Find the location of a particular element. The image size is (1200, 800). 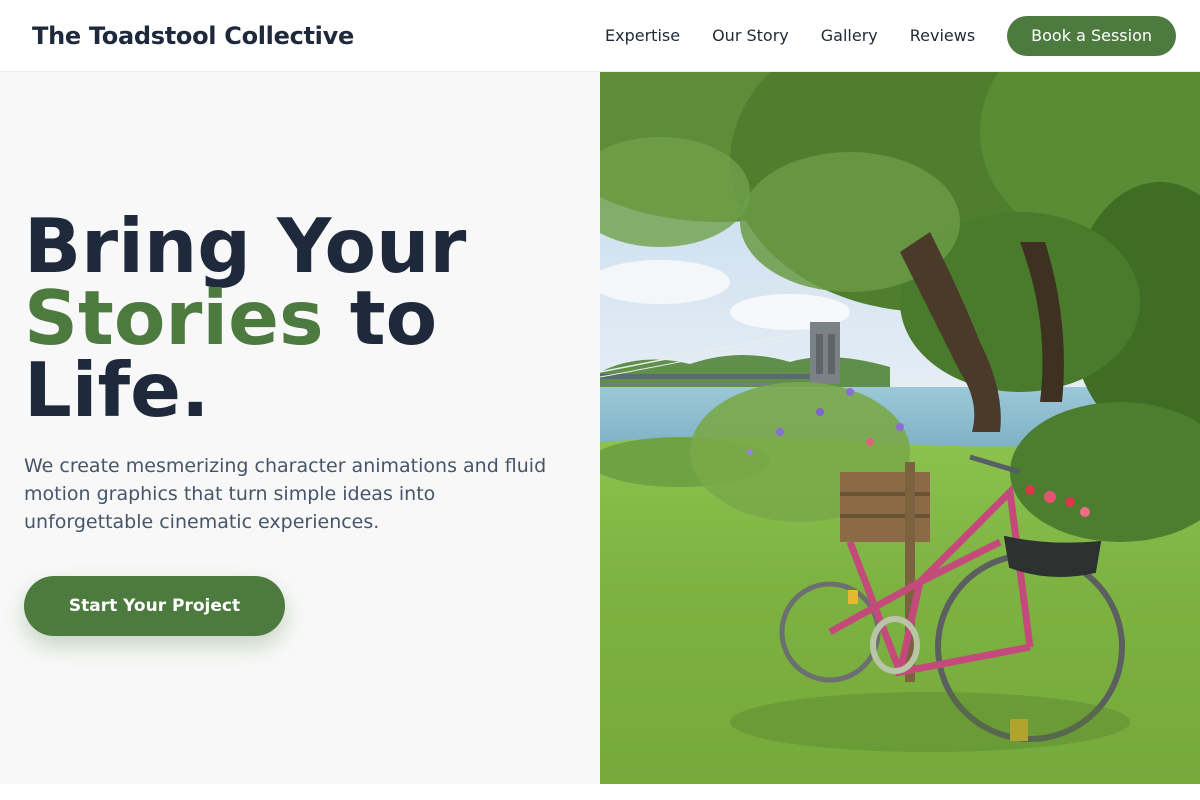

nav-link-our-story: Our Story is located at coordinates (750, 35).